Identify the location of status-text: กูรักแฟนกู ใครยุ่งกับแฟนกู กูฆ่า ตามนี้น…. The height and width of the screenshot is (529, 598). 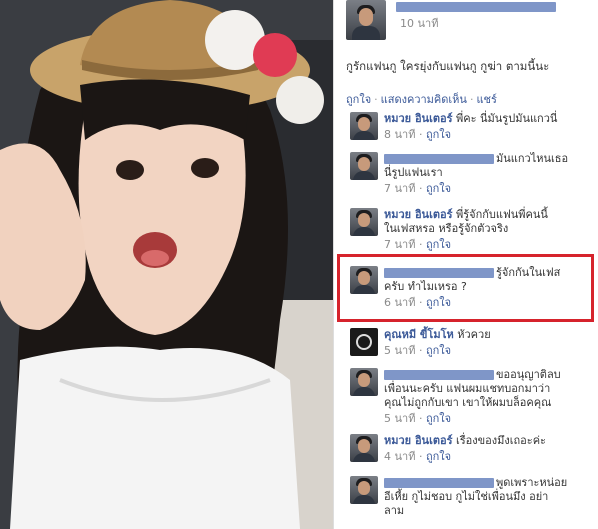
(448, 66).